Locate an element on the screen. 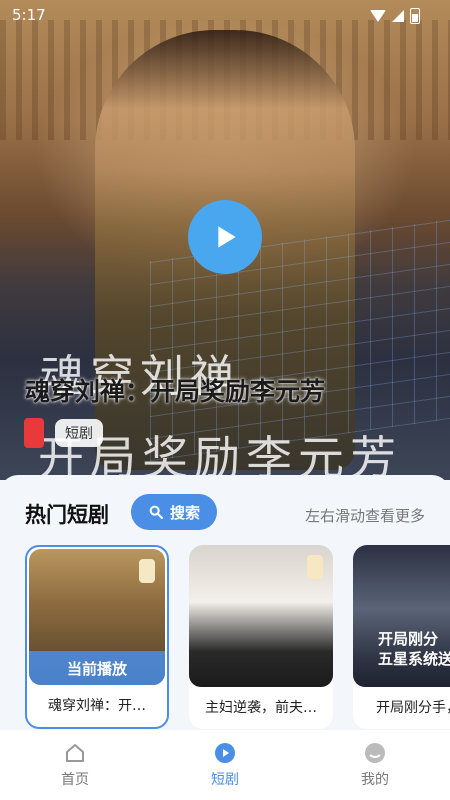  search-icon is located at coordinates (156, 512).